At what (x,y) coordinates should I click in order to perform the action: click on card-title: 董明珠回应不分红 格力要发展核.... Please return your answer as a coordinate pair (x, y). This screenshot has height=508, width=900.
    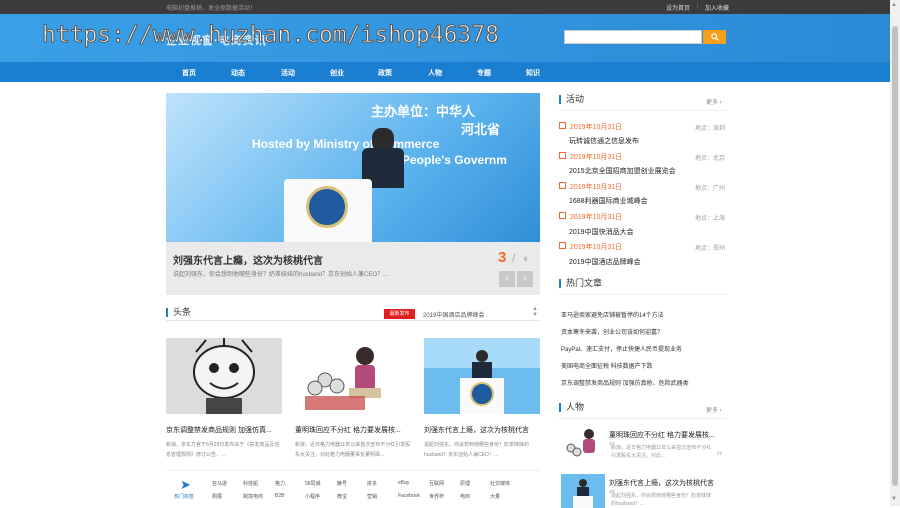
    Looking at the image, I should click on (348, 430).